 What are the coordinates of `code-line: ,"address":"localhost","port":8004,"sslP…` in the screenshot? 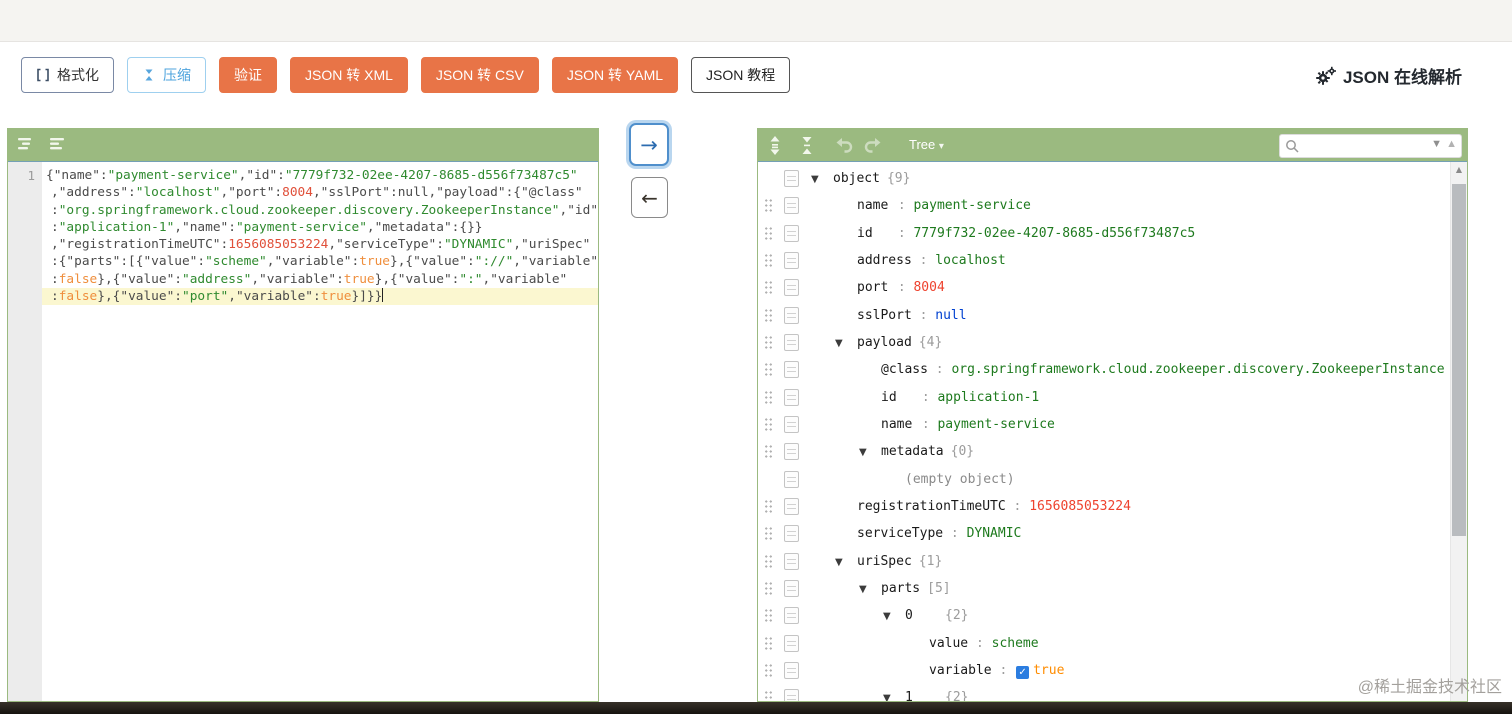 It's located at (320, 192).